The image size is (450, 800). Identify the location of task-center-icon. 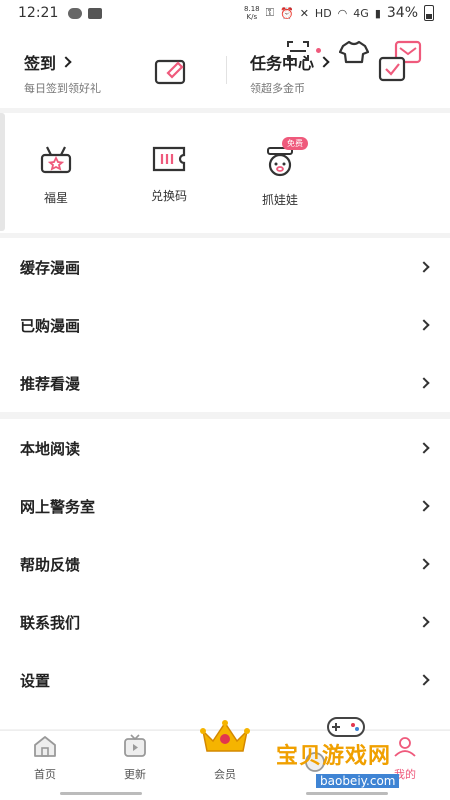
(401, 65).